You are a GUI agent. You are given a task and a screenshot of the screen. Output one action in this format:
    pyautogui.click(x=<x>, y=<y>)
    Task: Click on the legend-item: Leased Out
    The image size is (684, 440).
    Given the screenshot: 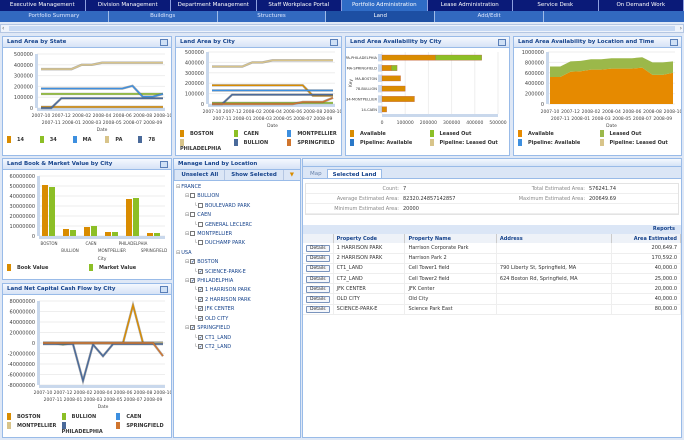 What is the action you would take?
    pyautogui.click(x=638, y=133)
    